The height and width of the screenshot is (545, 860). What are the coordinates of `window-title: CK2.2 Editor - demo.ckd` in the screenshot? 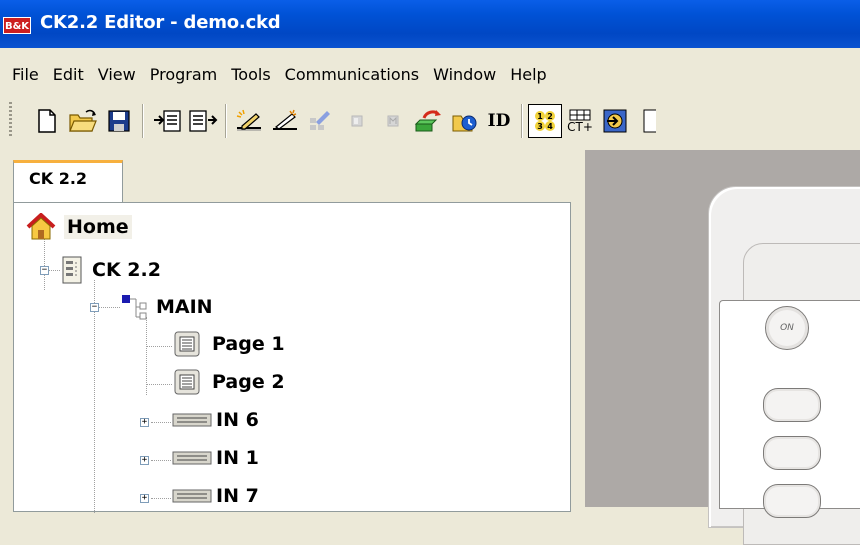 It's located at (160, 22).